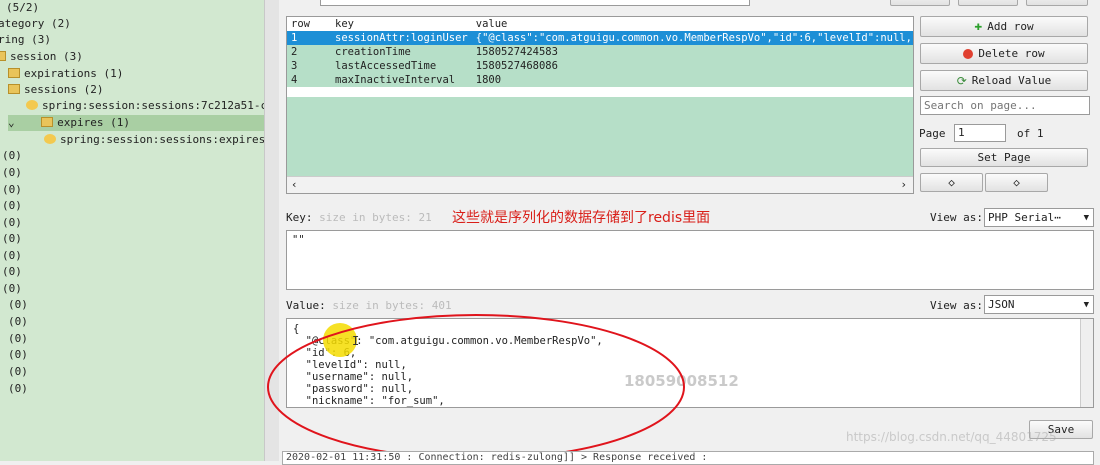 The image size is (1100, 465). What do you see at coordinates (600, 184) in the screenshot?
I see `horizontal-scrollbar: ‹ ›` at bounding box center [600, 184].